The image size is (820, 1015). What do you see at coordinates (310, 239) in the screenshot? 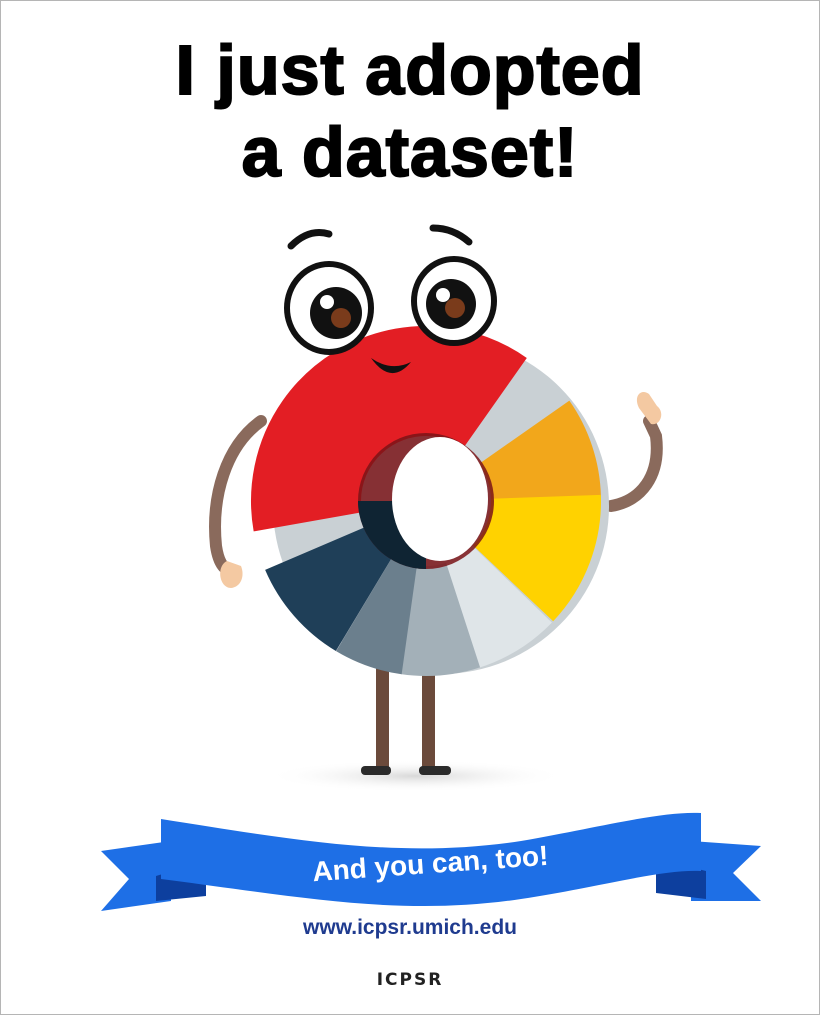
I see `left-eyebrow` at bounding box center [310, 239].